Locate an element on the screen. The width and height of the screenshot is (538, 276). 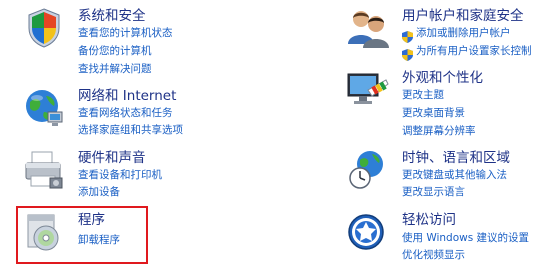
category-title: 硬件和声音 is located at coordinates (112, 158).